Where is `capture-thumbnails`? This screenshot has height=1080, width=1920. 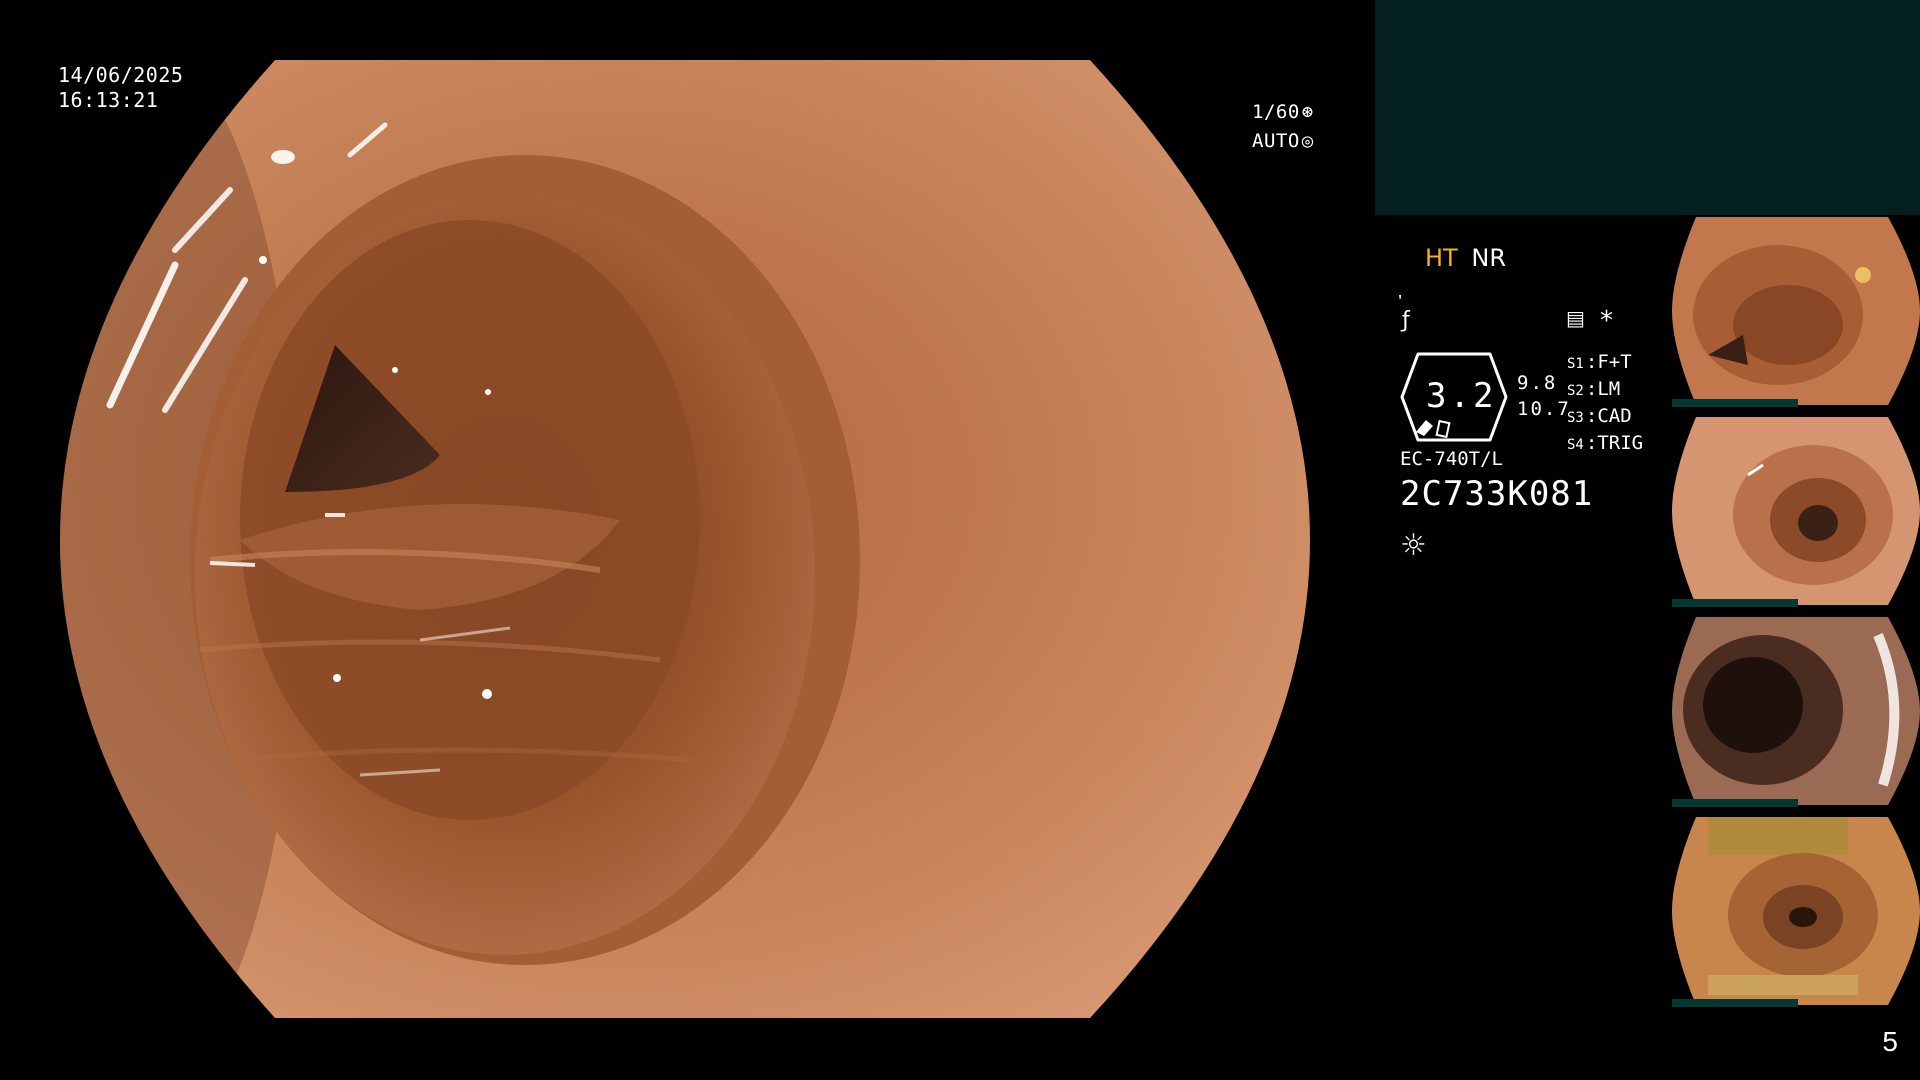
capture-thumbnails is located at coordinates (1794, 617).